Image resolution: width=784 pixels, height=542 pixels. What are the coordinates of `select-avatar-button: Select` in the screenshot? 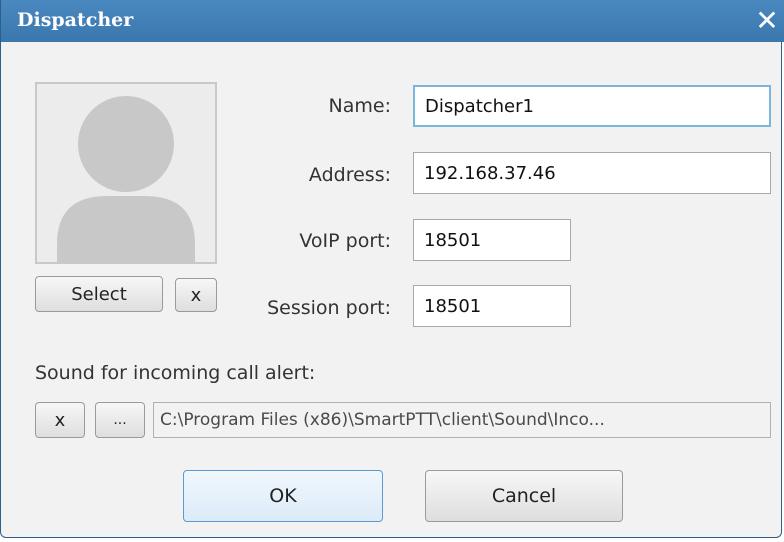 It's located at (99, 294).